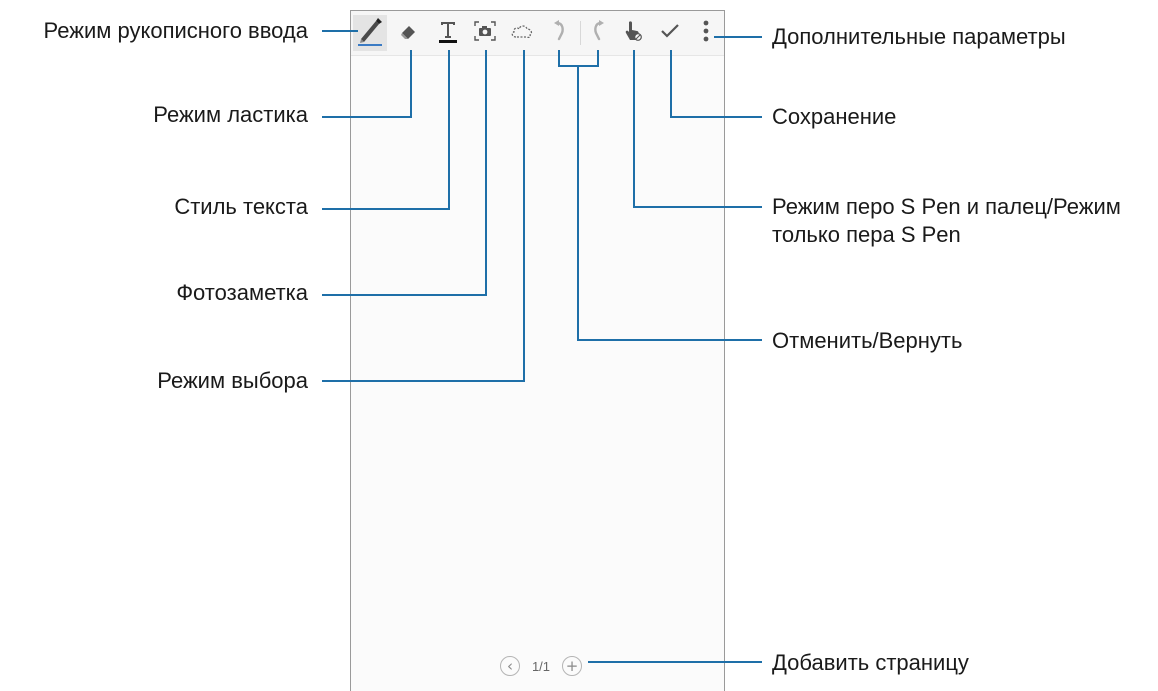 This screenshot has width=1158, height=691. I want to click on redo-icon, so click(598, 33).